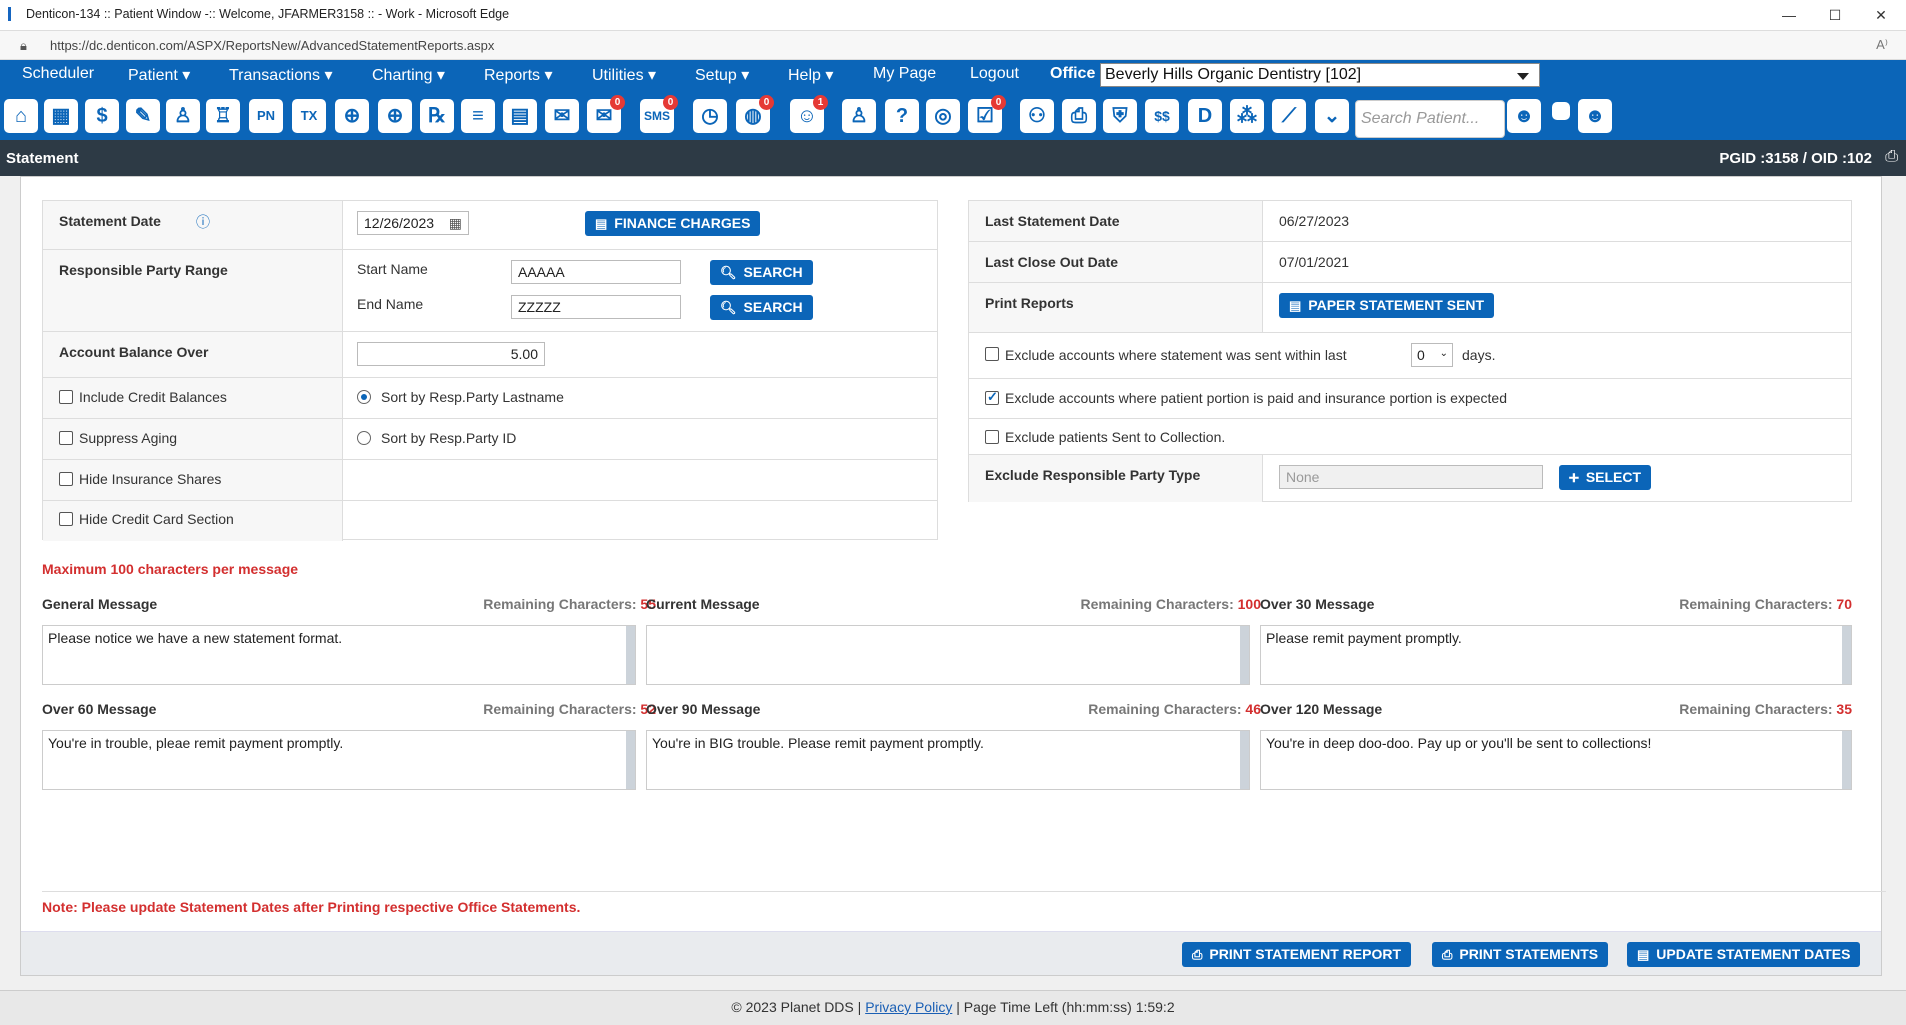 The width and height of the screenshot is (1906, 1025). Describe the element at coordinates (266, 116) in the screenshot. I see `progress-notes-icon: PN` at that location.